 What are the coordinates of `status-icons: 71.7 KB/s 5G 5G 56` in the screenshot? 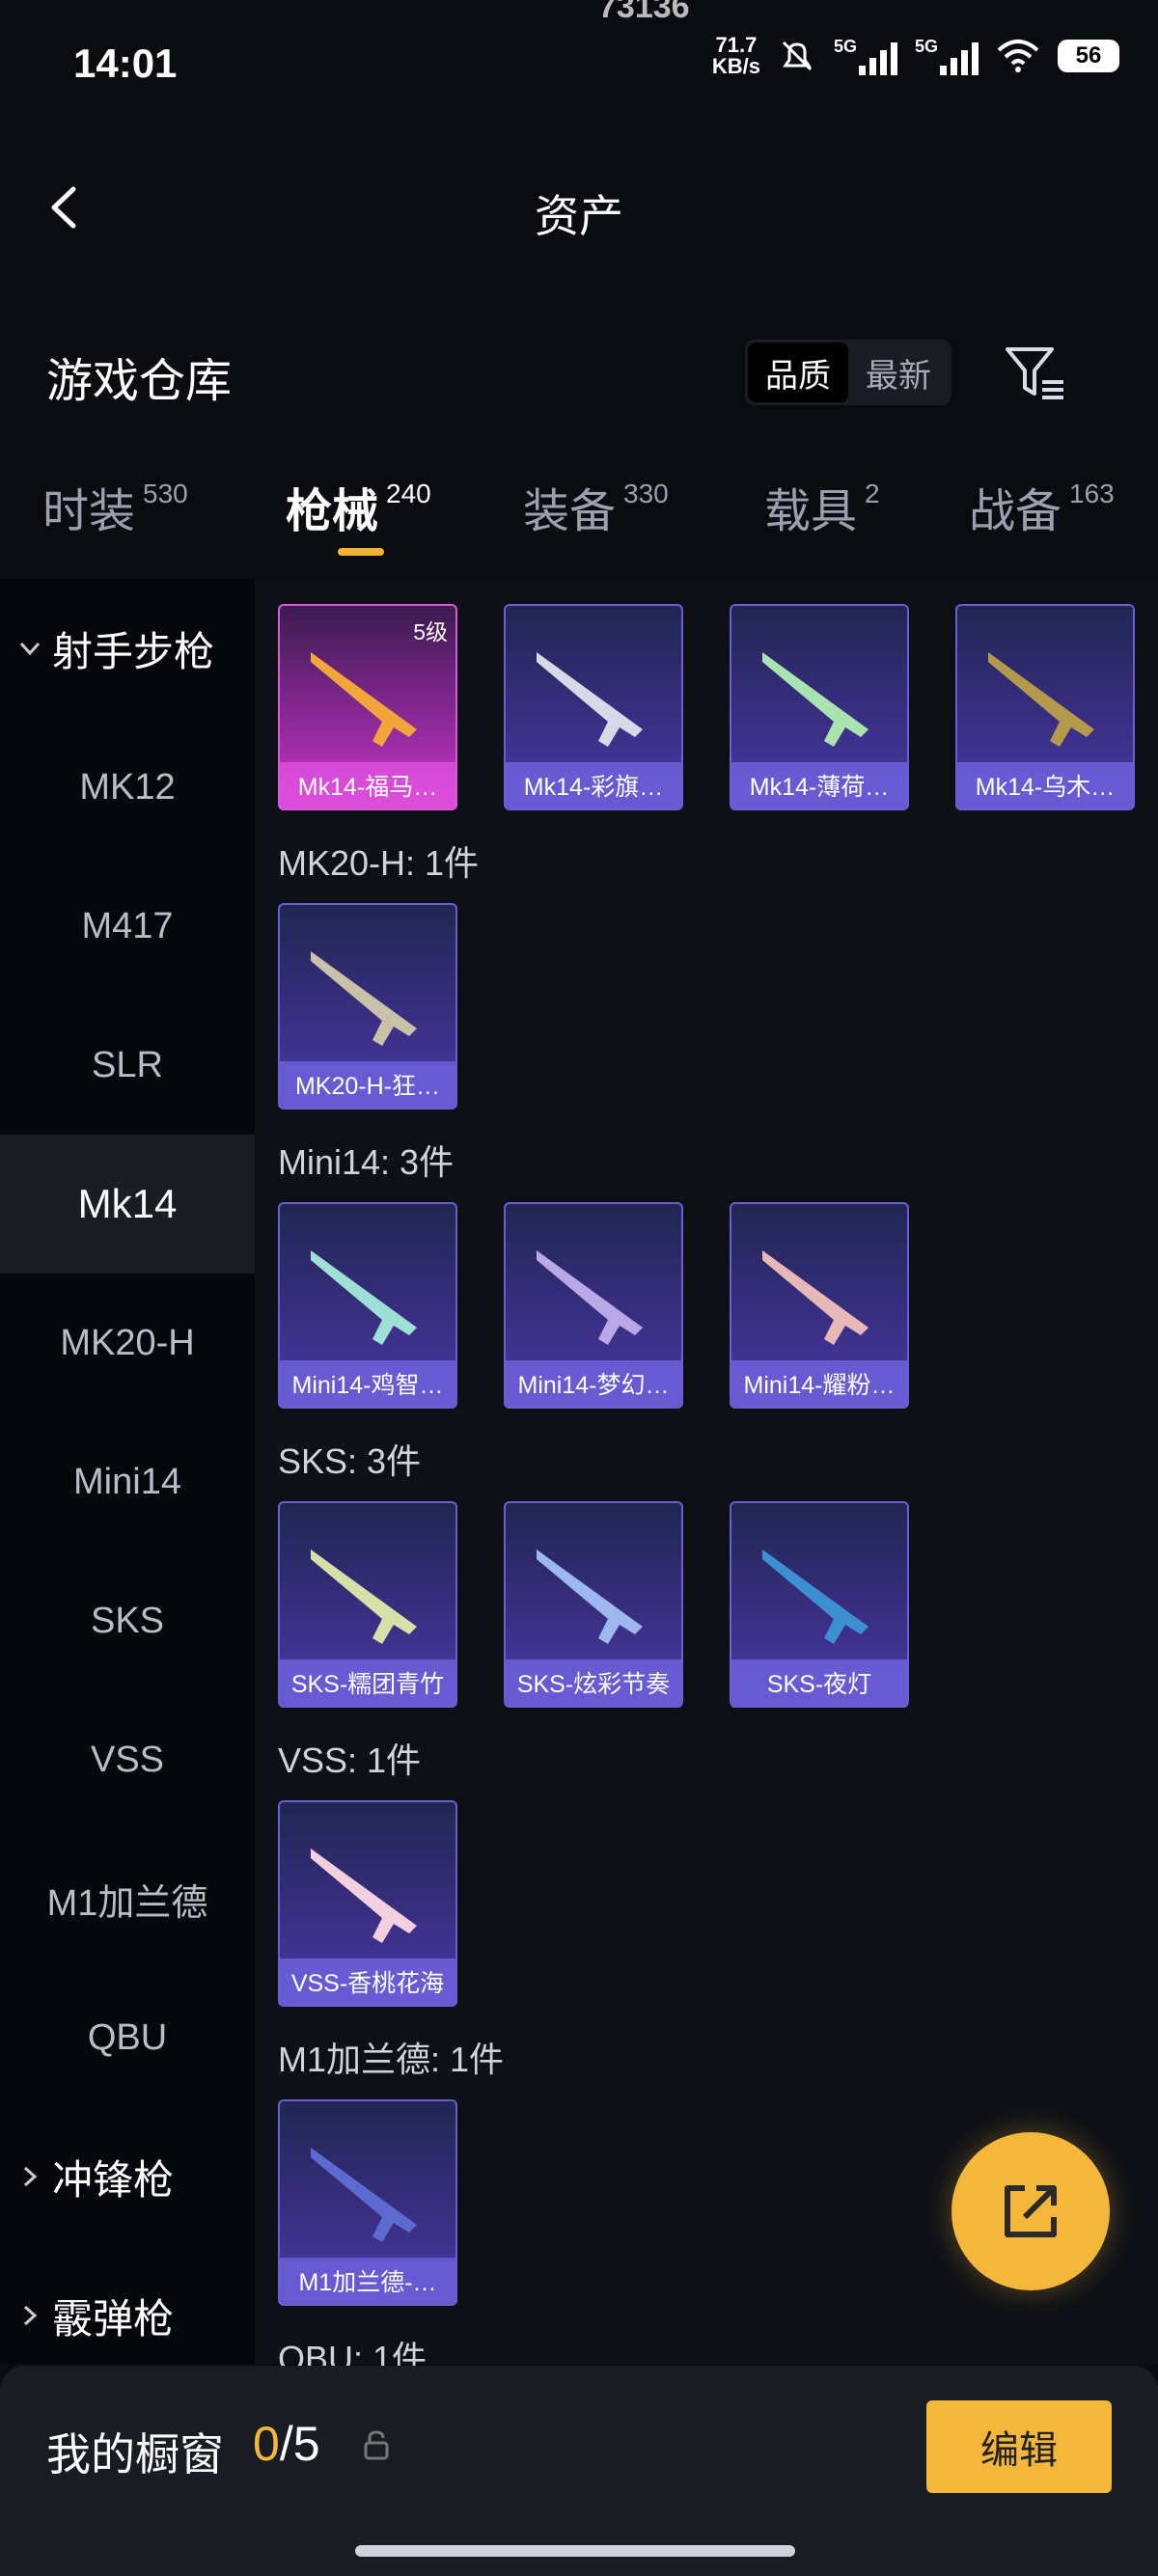 It's located at (915, 56).